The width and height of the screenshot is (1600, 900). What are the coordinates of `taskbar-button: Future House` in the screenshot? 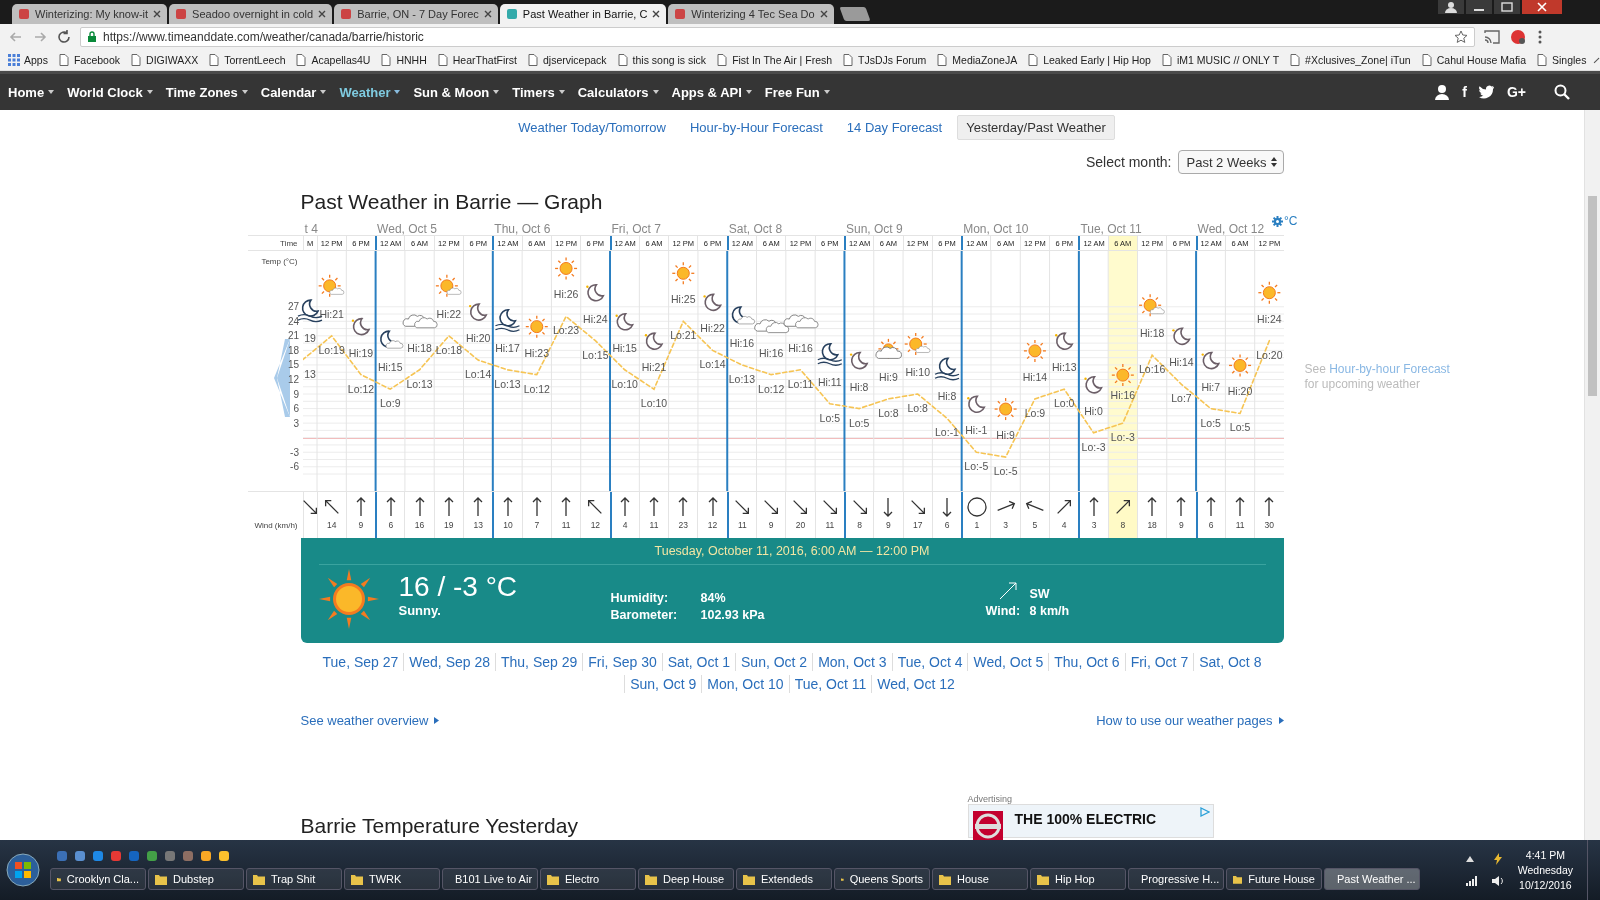 It's located at (1274, 879).